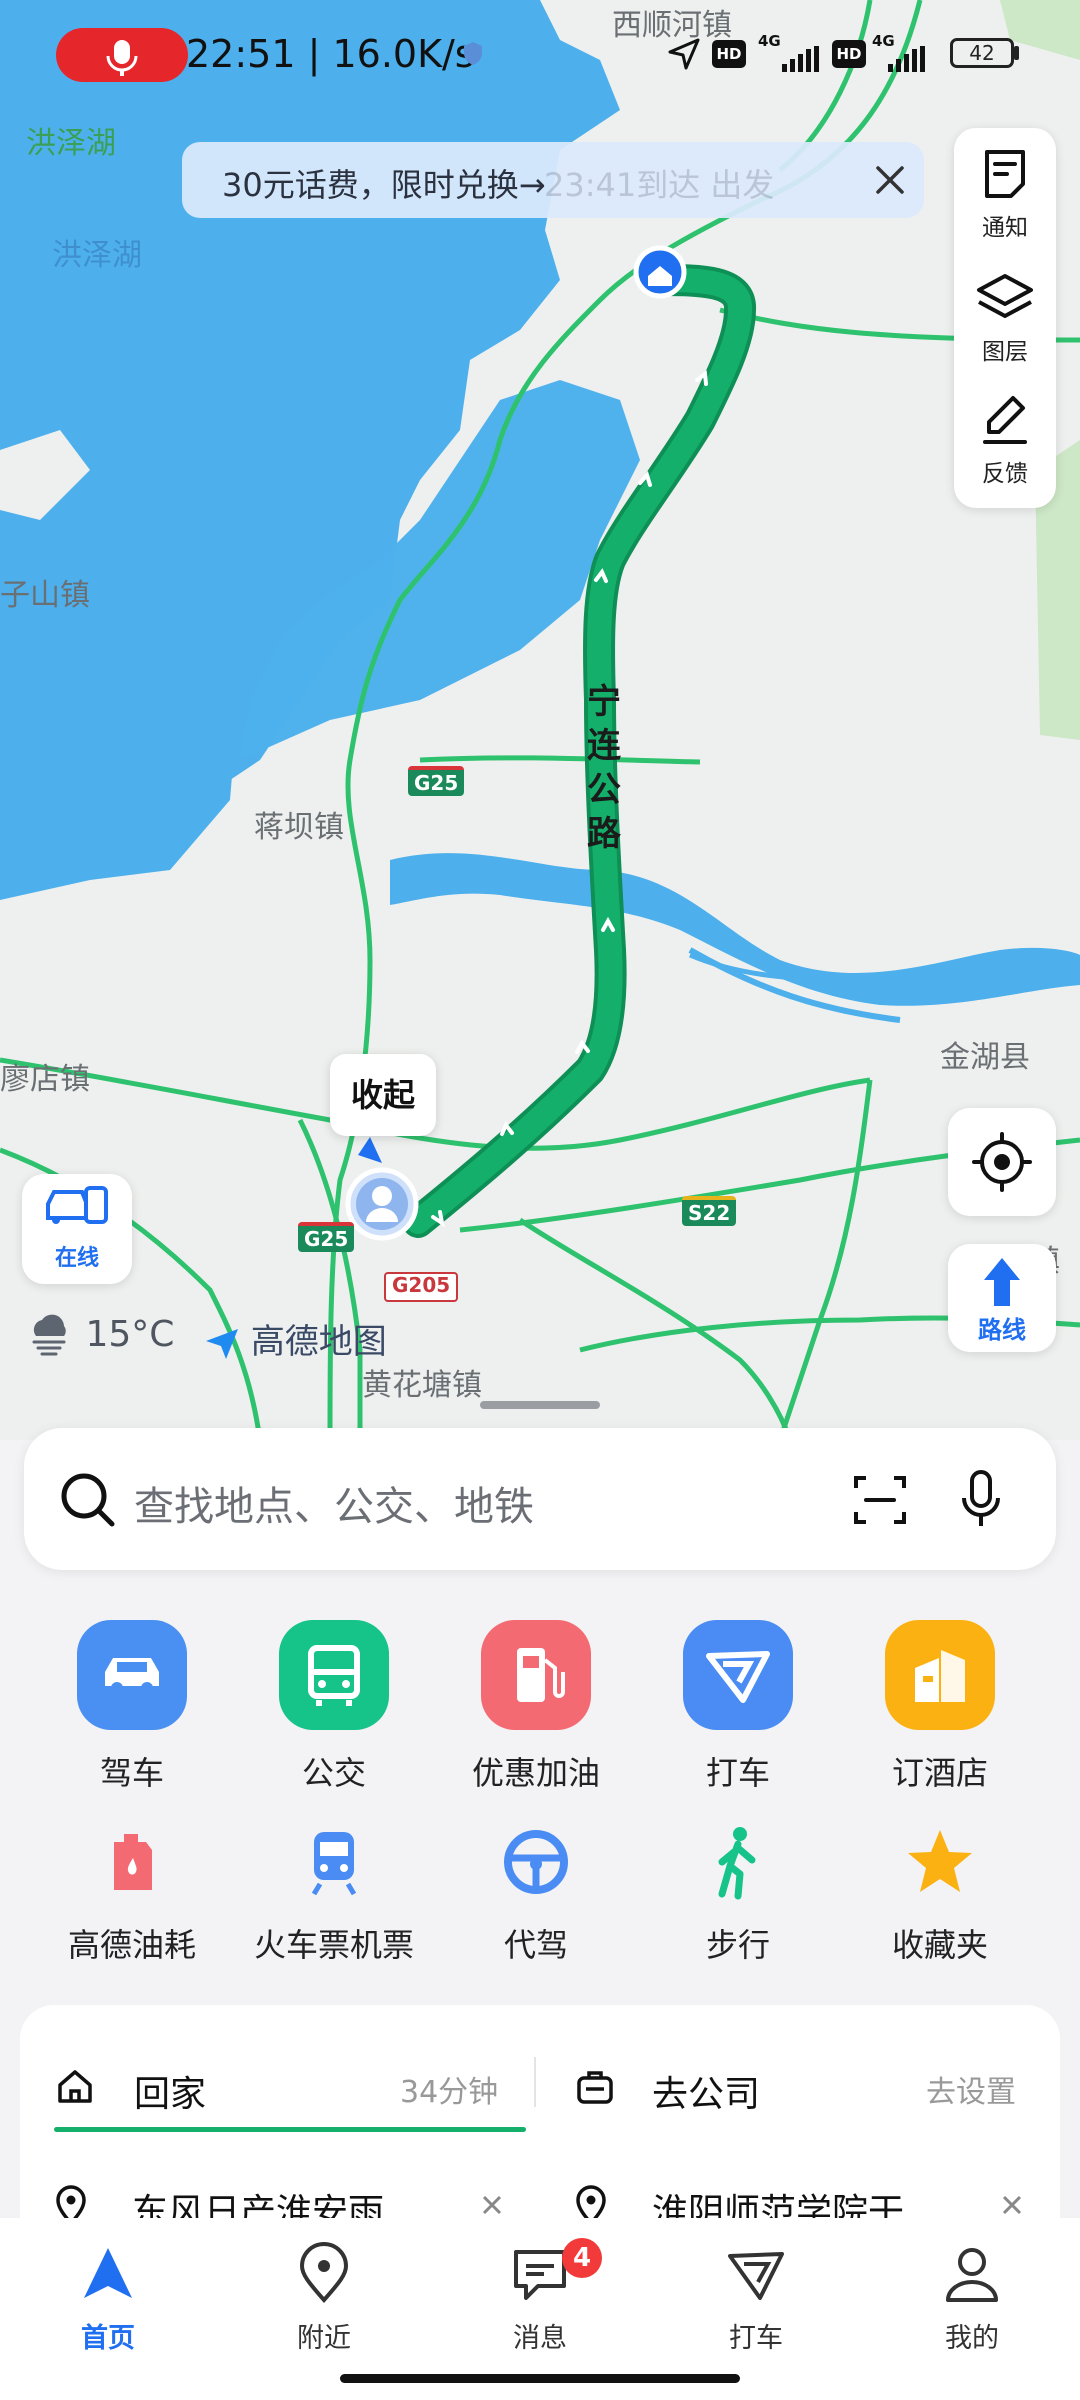 This screenshot has width=1080, height=2400. I want to click on recording-indicator, so click(122, 55).